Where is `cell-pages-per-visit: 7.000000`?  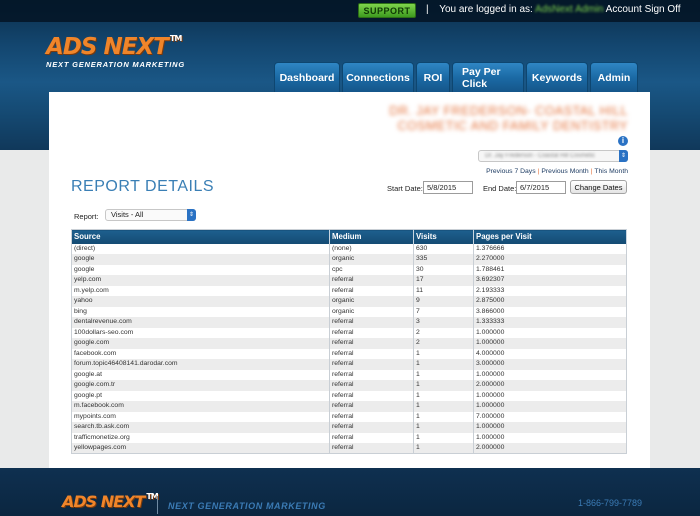
cell-pages-per-visit: 7.000000 is located at coordinates (550, 416).